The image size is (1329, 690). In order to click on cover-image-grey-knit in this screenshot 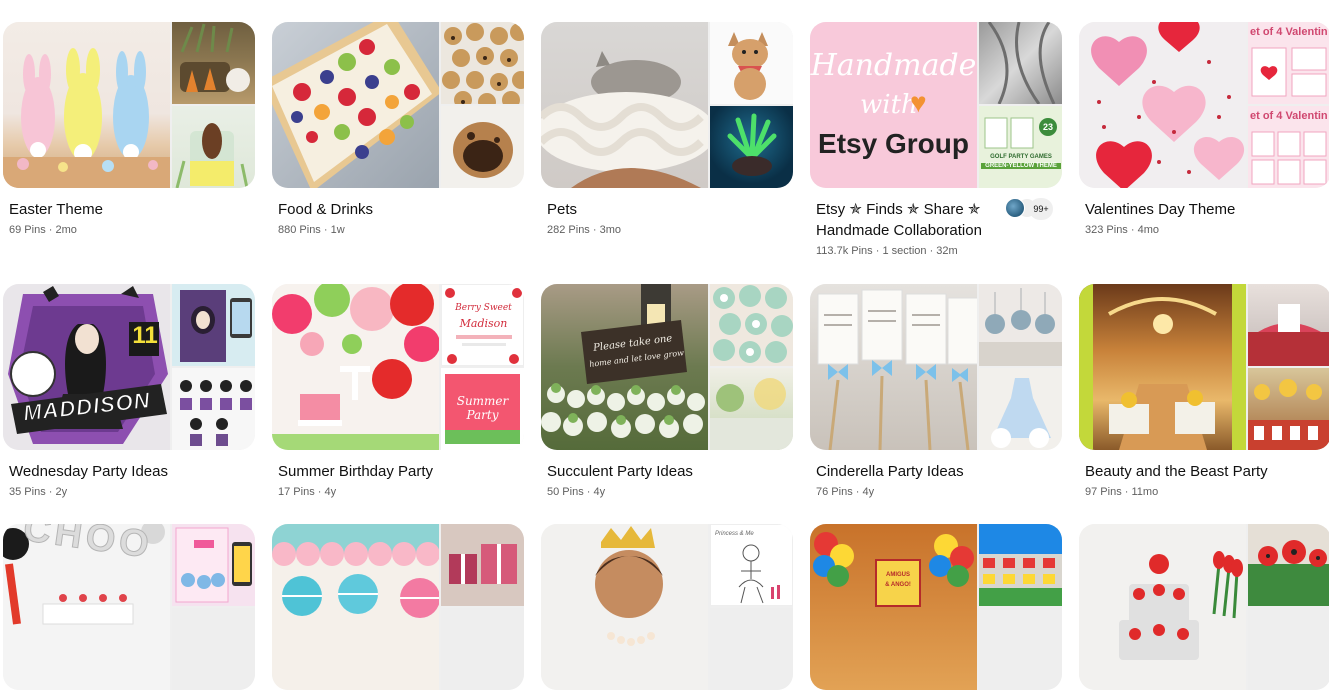, I will do `click(1020, 63)`.